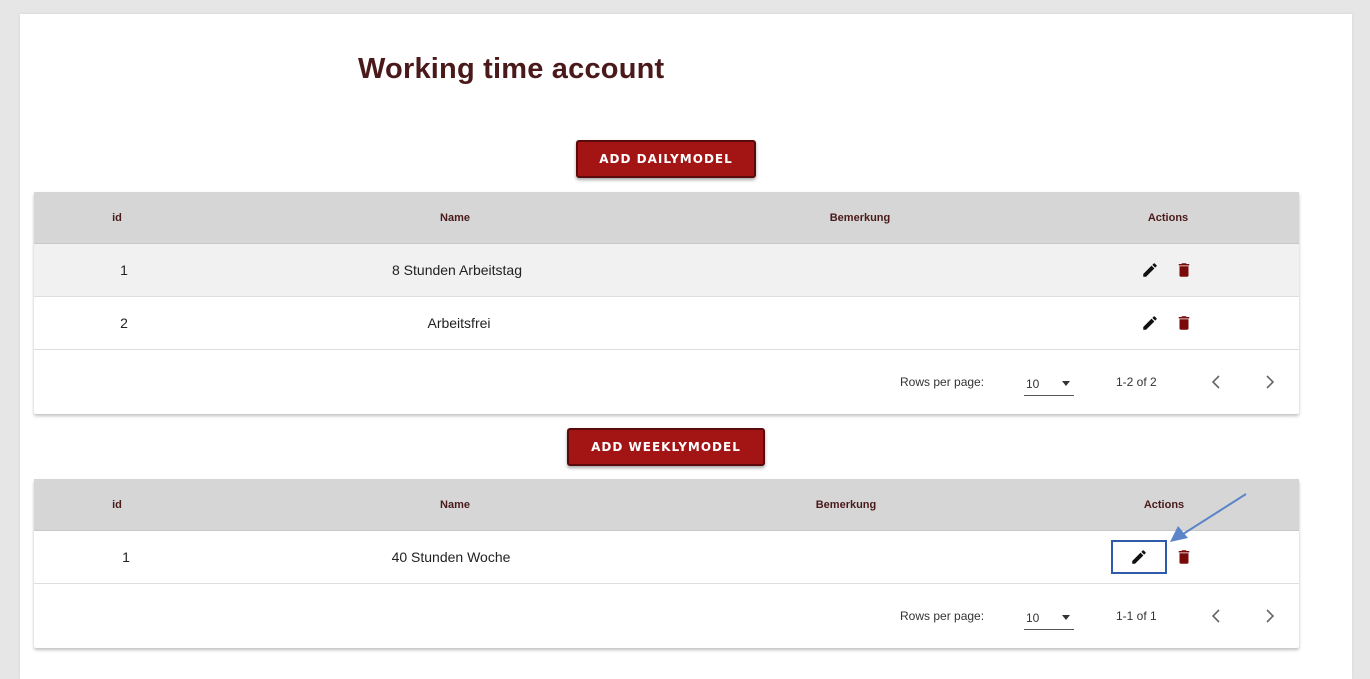 The height and width of the screenshot is (679, 1370). I want to click on table-row: 1 8 Stunden Arbeitstag, so click(666, 270).